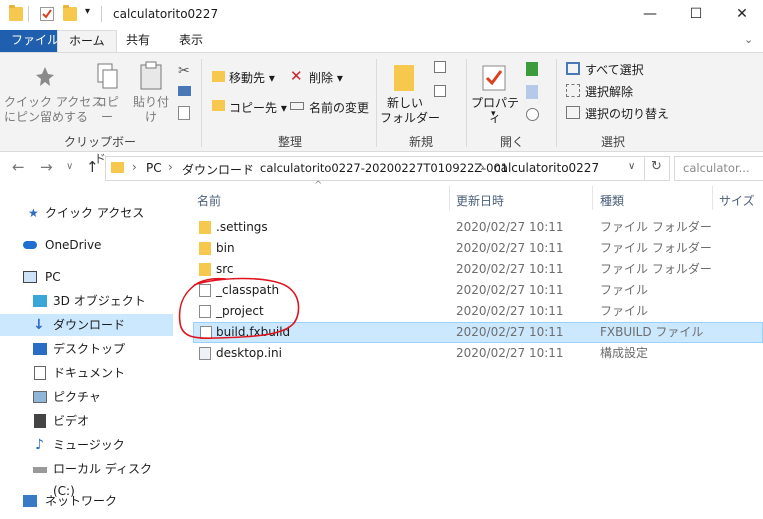 The height and width of the screenshot is (519, 763). I want to click on nav-desktop: デスクトップ, so click(86, 349).